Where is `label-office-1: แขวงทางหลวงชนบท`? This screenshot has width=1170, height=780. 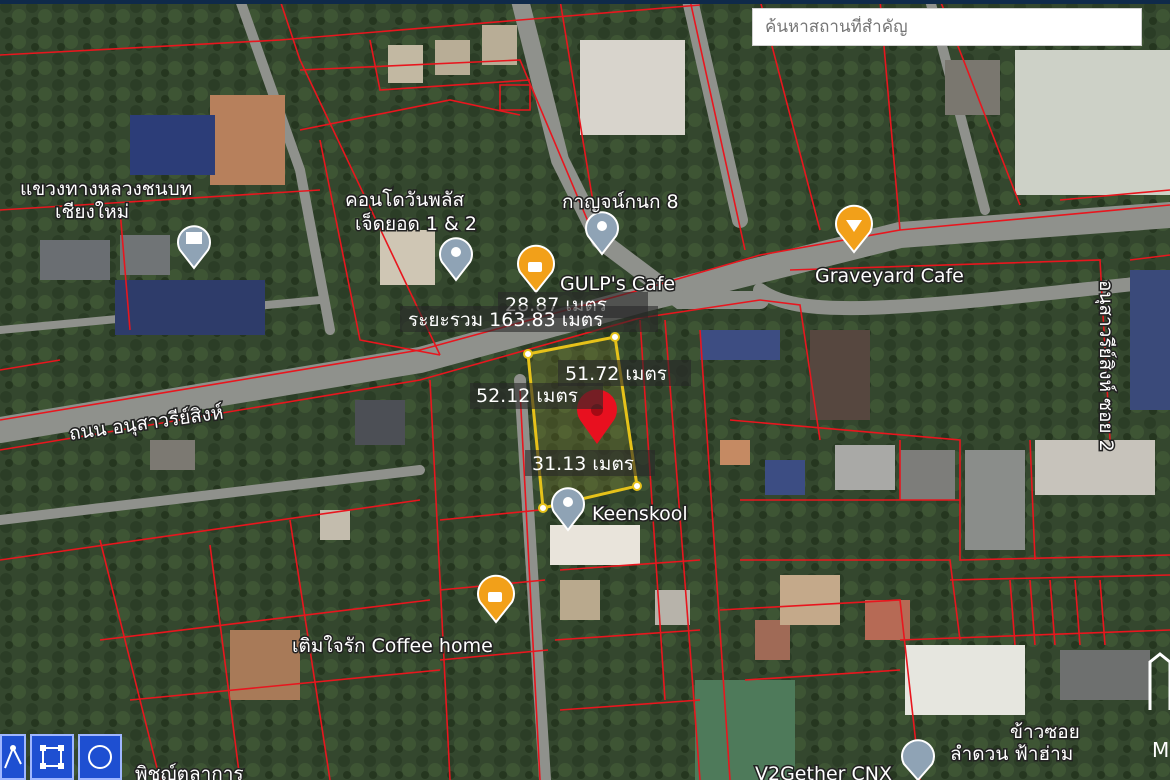 label-office-1: แขวงทางหลวงชนบท is located at coordinates (106, 189).